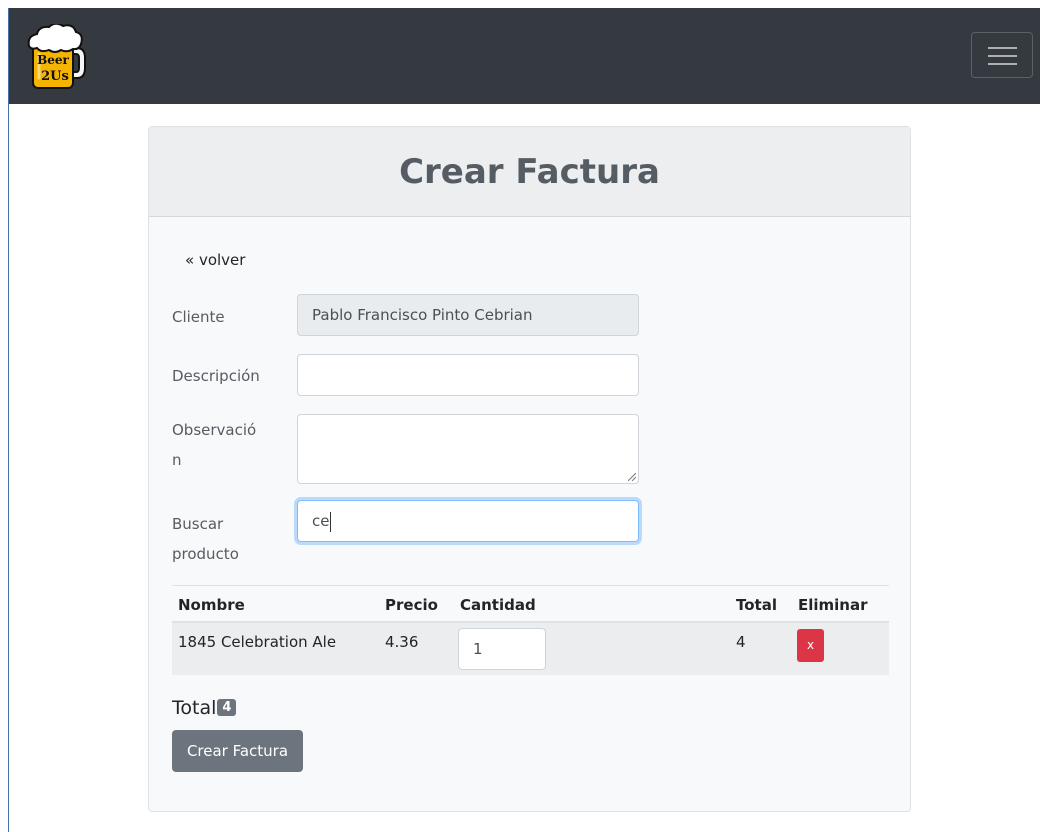 Image resolution: width=1040 pixels, height=832 pixels. Describe the element at coordinates (205, 554) in the screenshot. I see `search-label-line2: producto` at that location.